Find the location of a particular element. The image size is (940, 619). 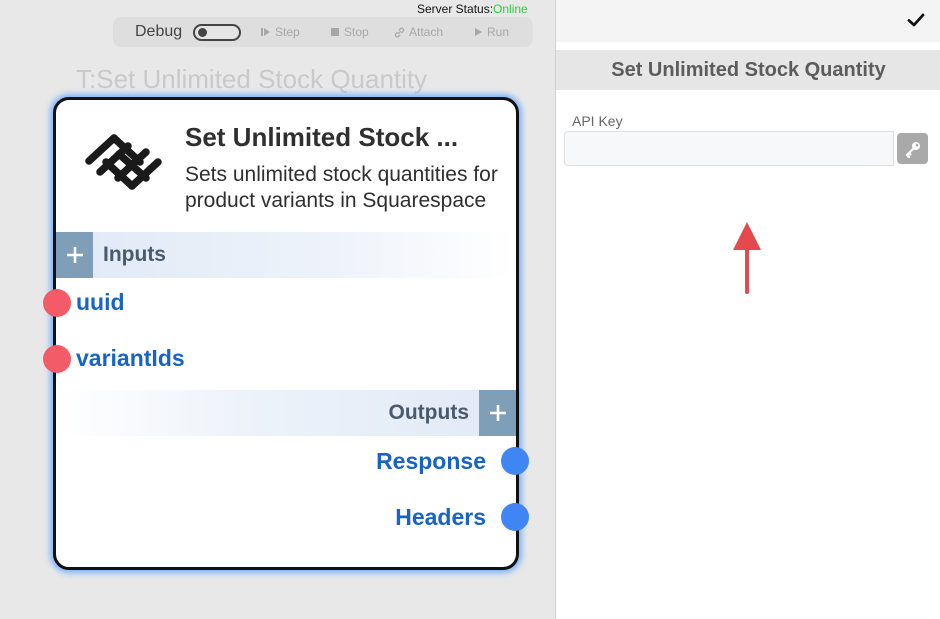

run-button: Run is located at coordinates (491, 32).